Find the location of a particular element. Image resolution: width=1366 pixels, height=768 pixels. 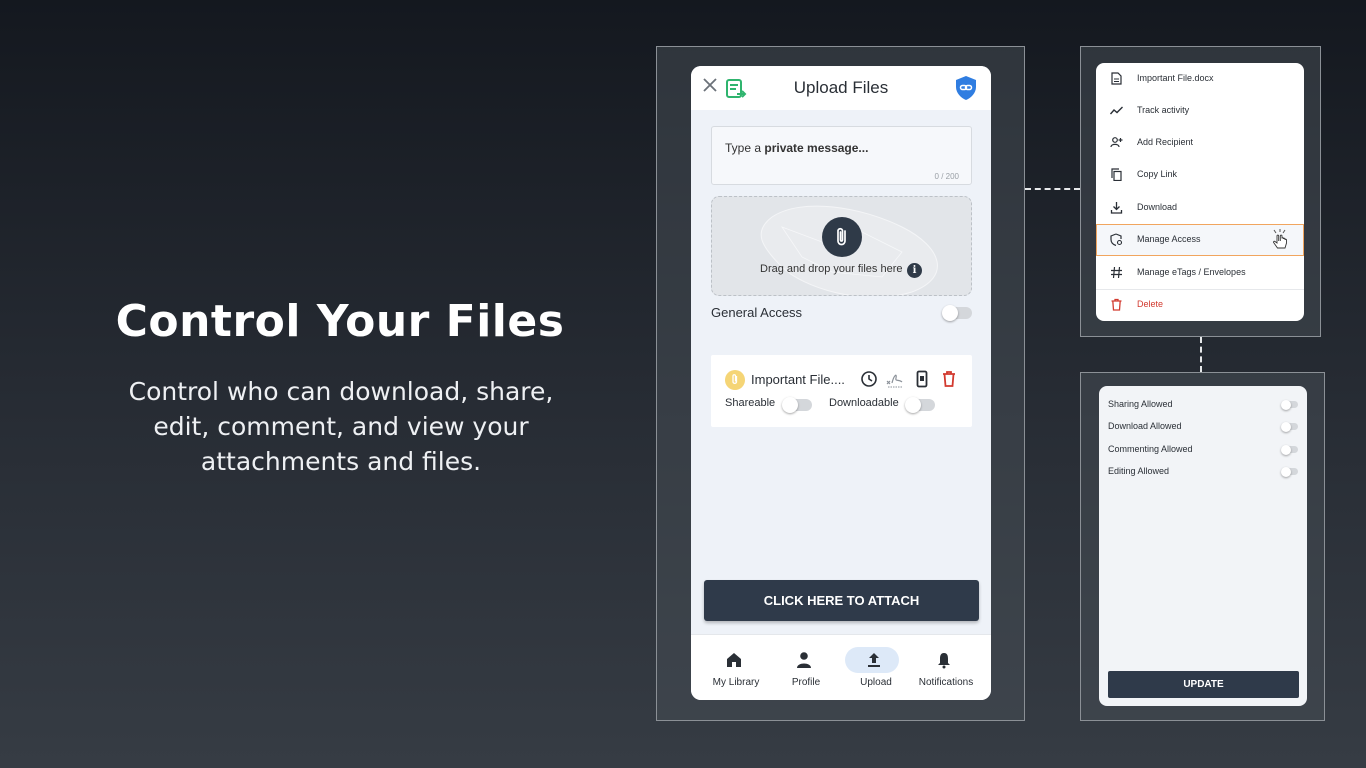

signature-icon is located at coordinates (895, 379).